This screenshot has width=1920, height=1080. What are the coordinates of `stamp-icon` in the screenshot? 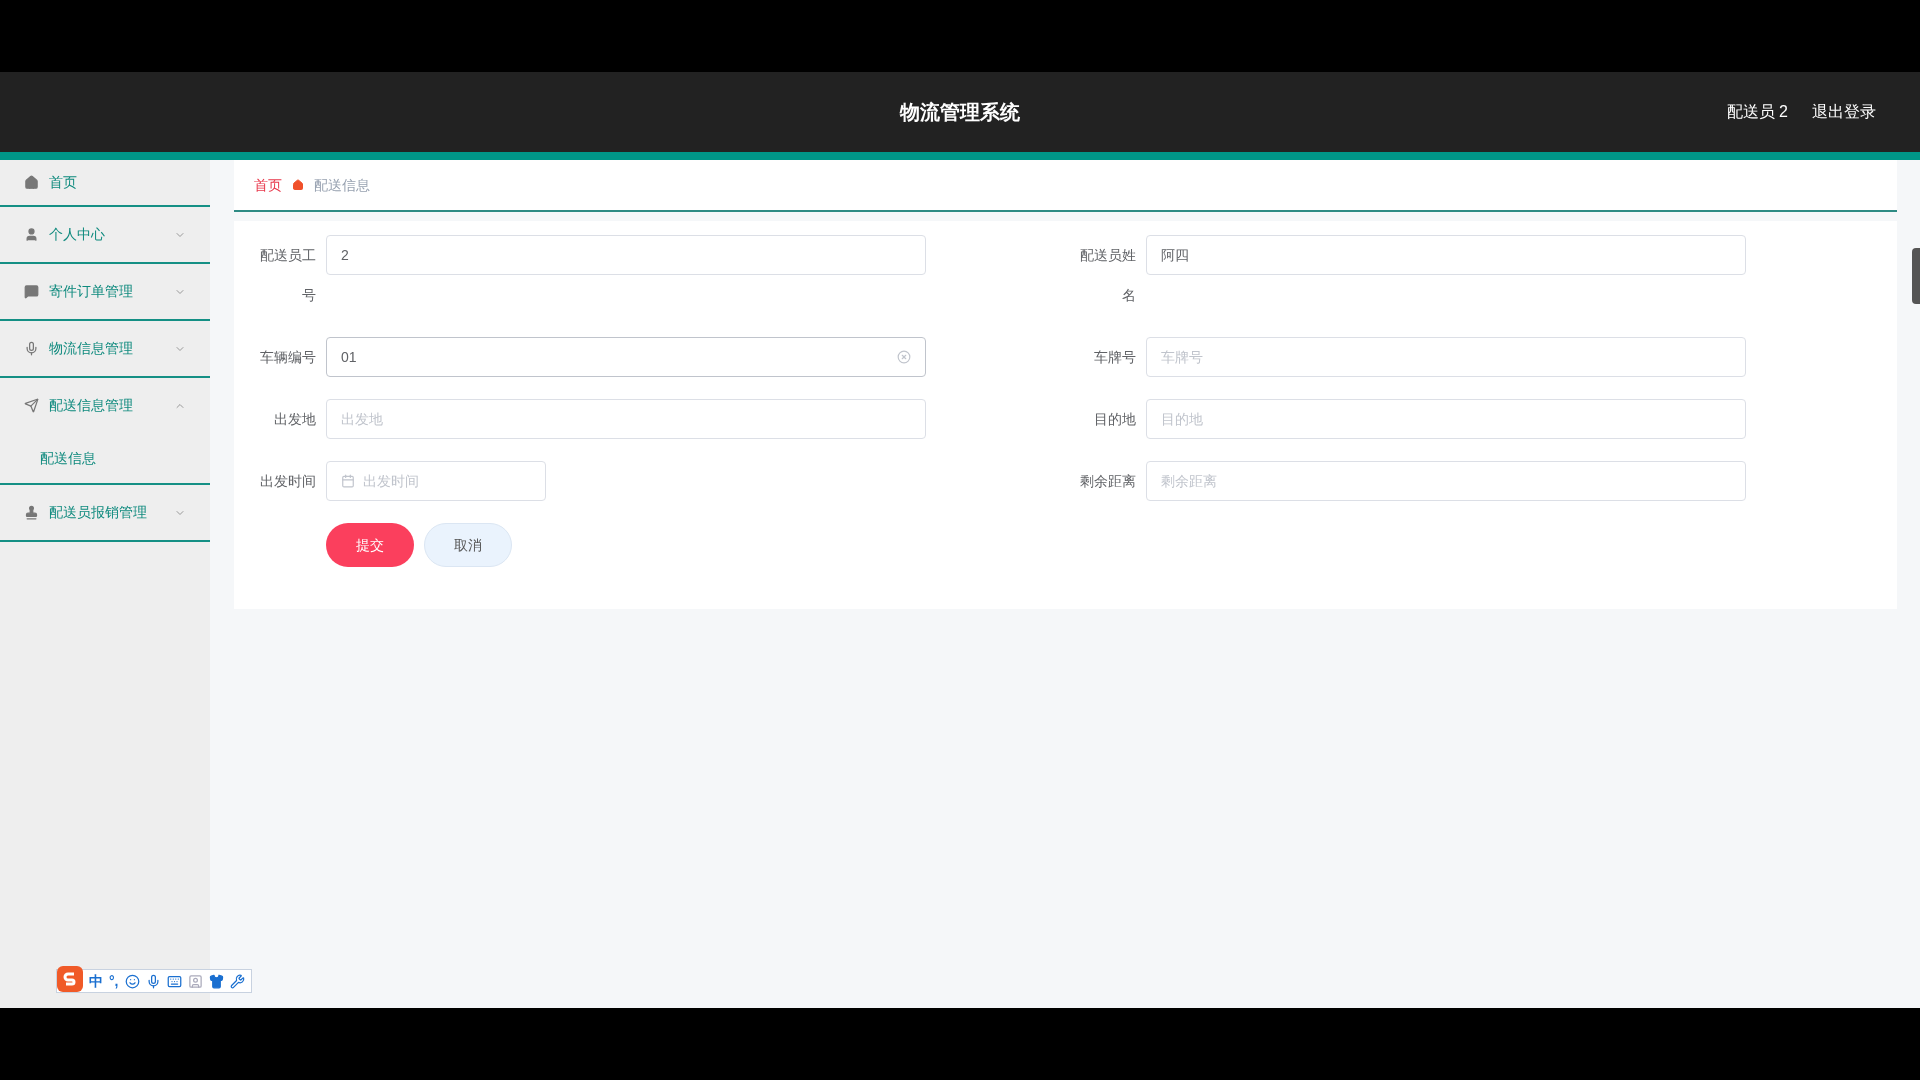 It's located at (31, 512).